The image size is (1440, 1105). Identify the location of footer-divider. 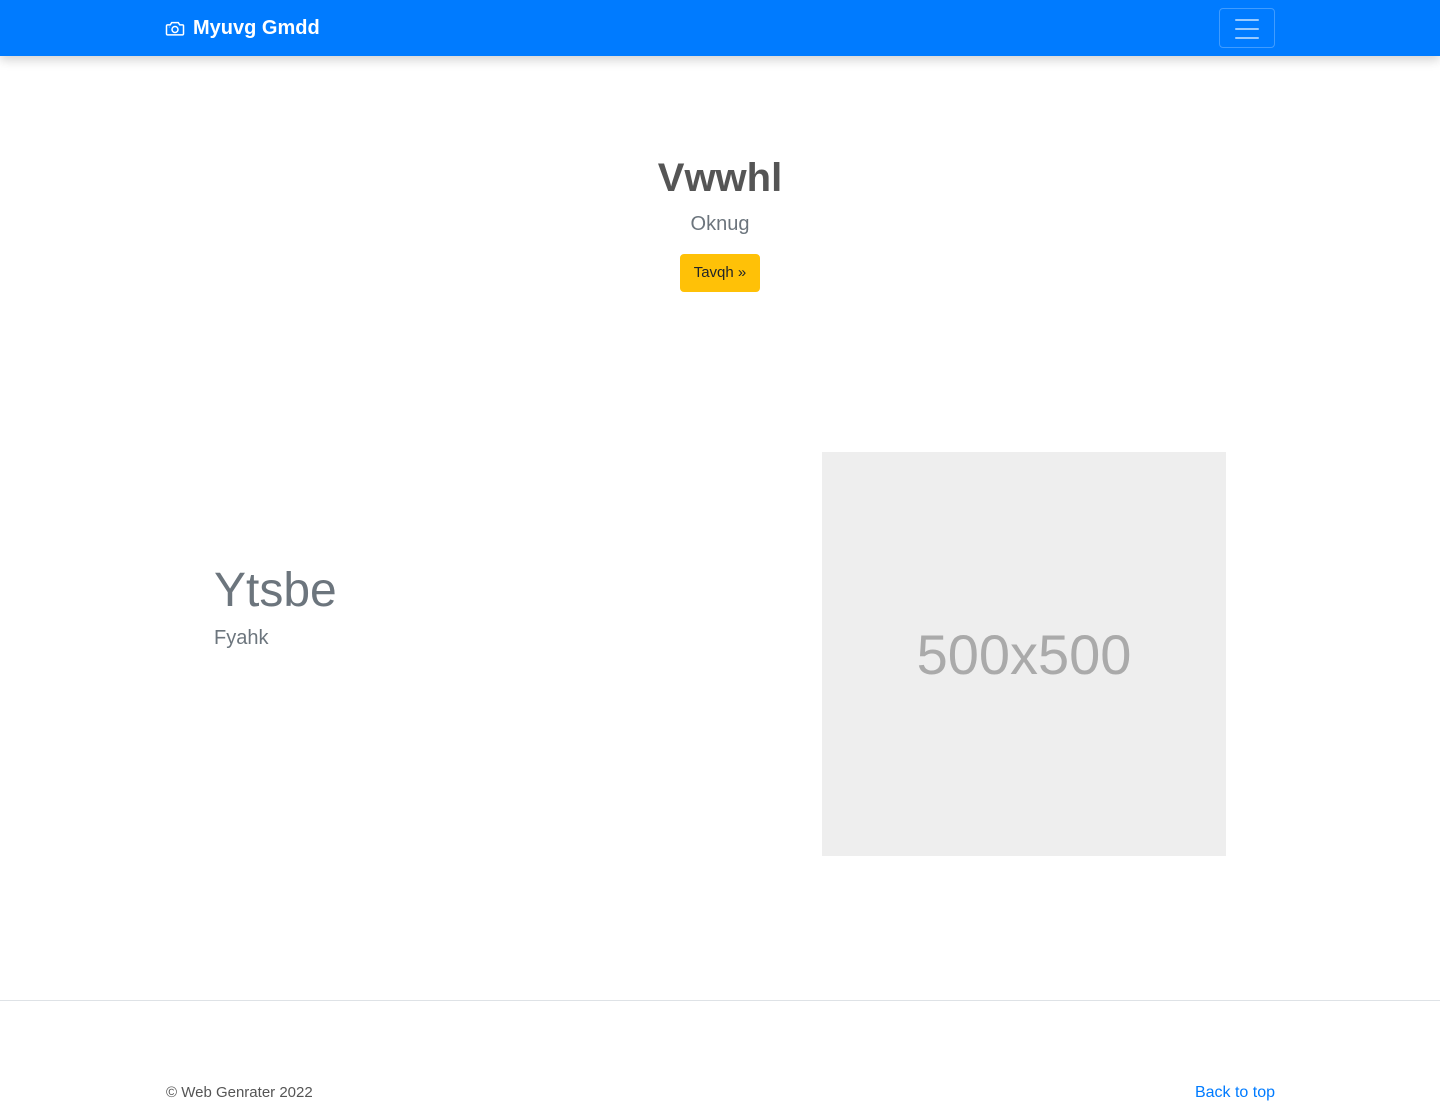
(720, 1000).